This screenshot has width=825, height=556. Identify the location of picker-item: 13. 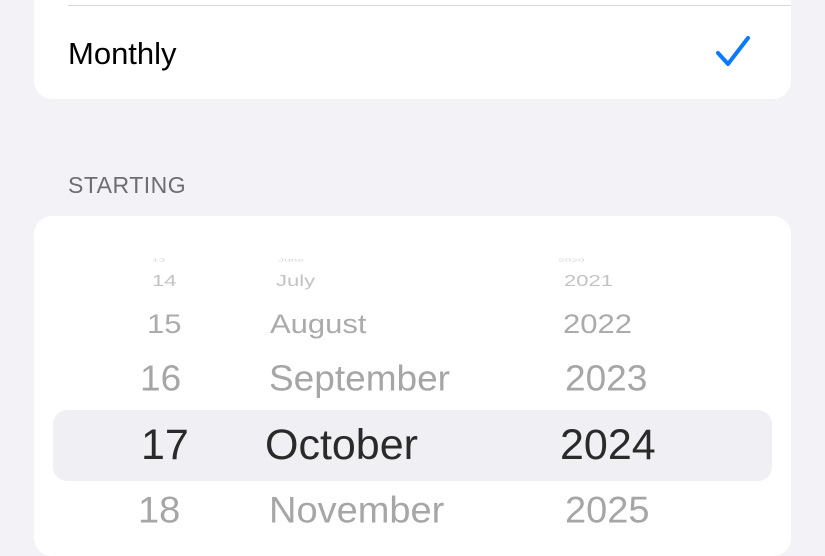
(158, 260).